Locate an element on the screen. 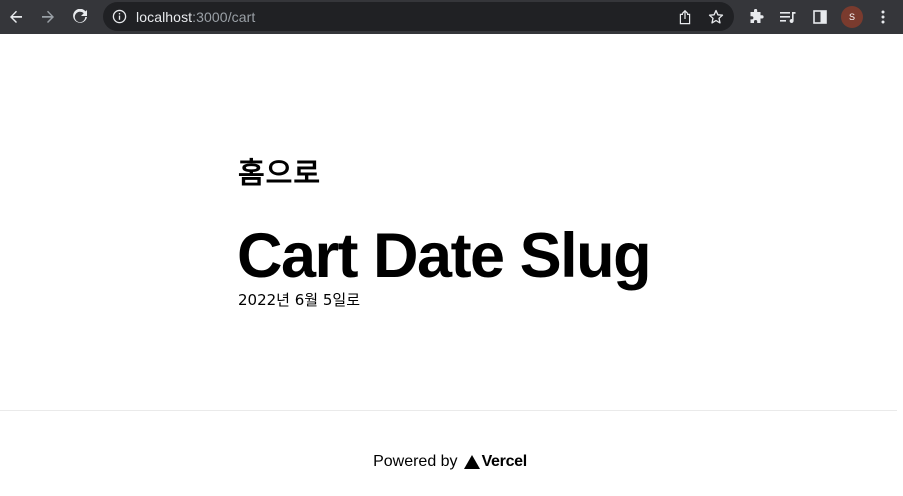 This screenshot has width=903, height=496. arrow-left-icon is located at coordinates (16, 16).